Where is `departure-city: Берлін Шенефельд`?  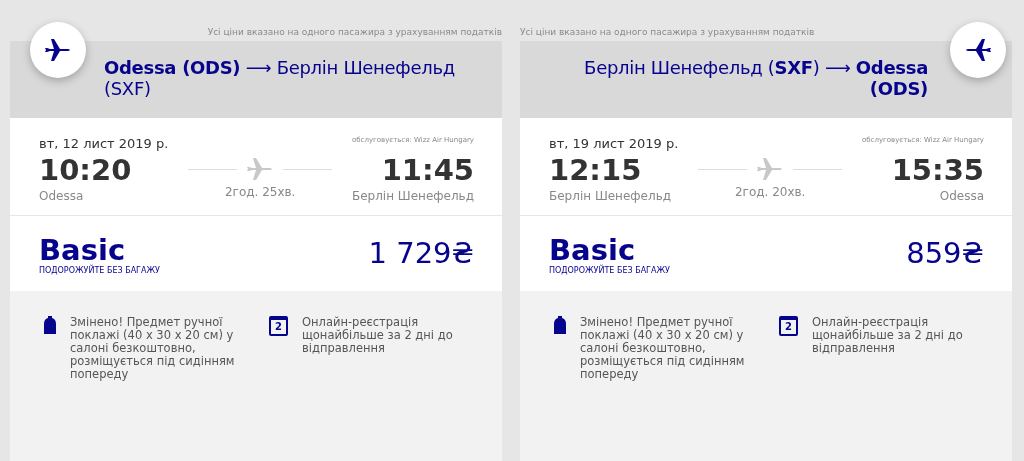
departure-city: Берлін Шенефельд is located at coordinates (611, 196).